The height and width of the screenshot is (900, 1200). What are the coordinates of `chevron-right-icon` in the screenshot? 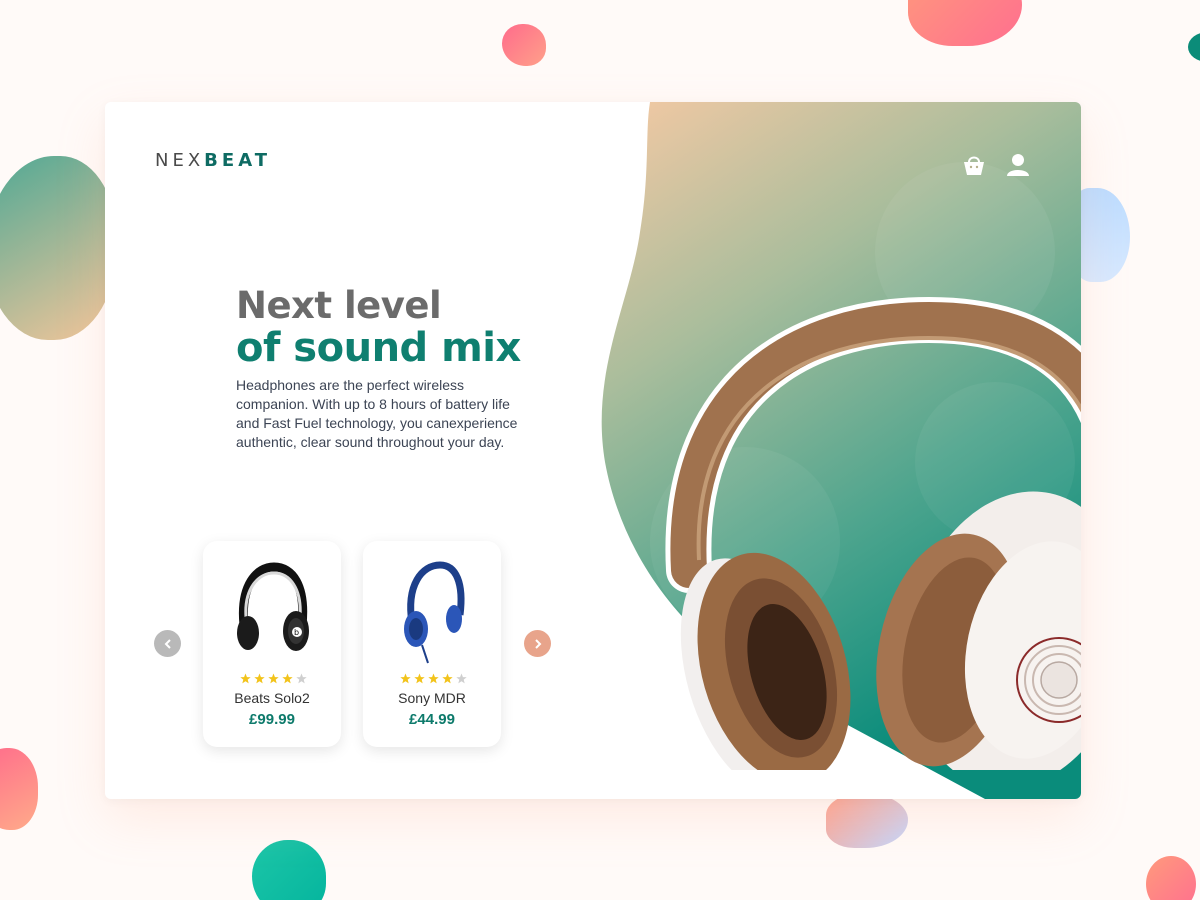 It's located at (537, 643).